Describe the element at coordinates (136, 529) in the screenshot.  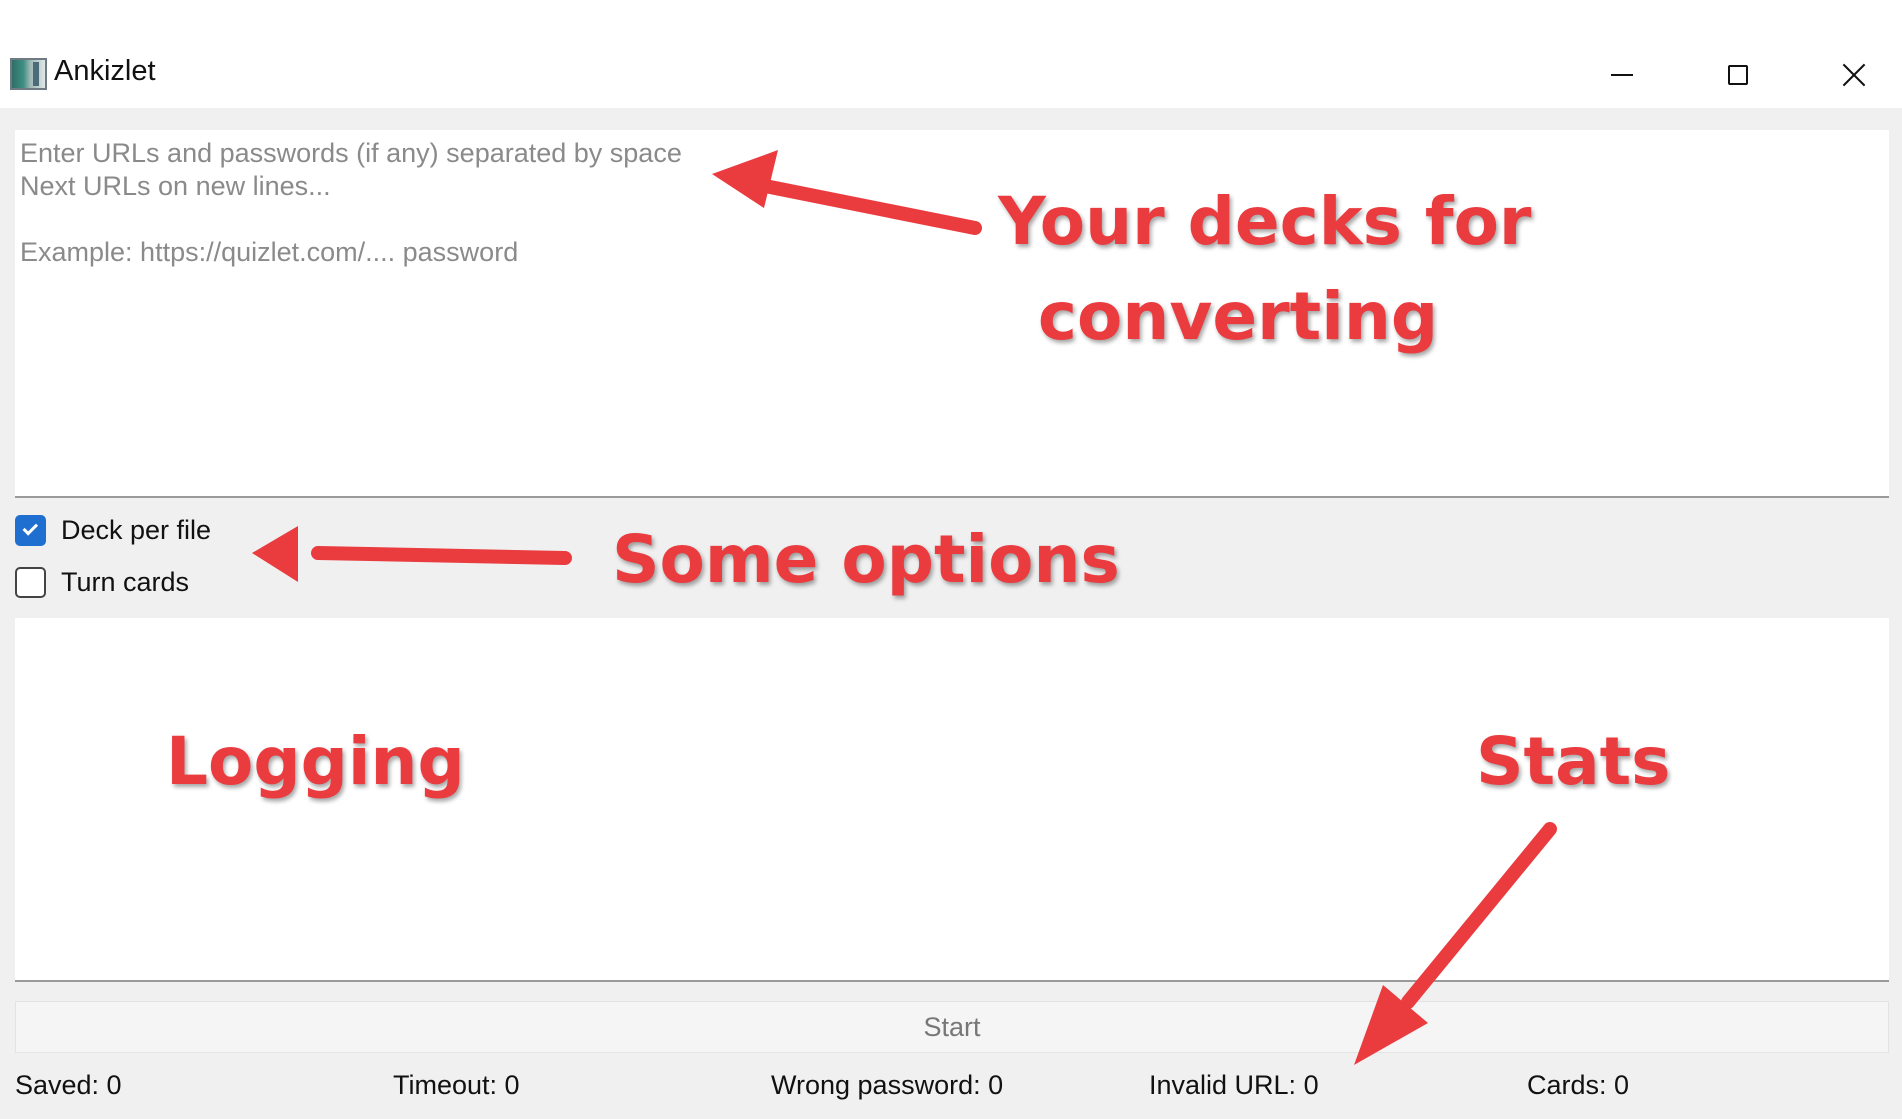
I see `deck-per-file-label: Deck per file` at that location.